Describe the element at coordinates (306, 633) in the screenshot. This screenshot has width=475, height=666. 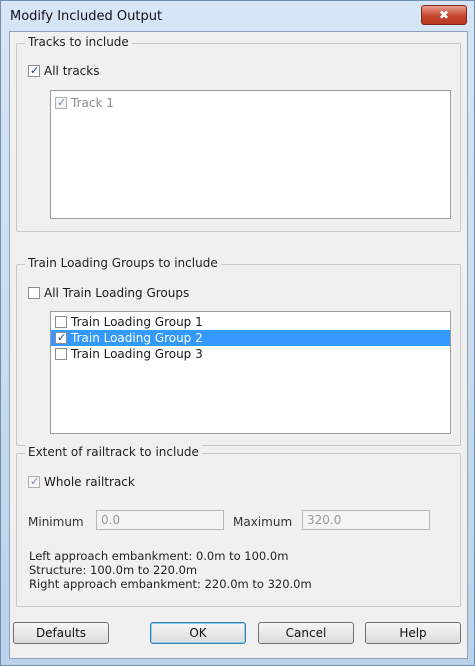
I see `cancel-button: Cancel` at that location.